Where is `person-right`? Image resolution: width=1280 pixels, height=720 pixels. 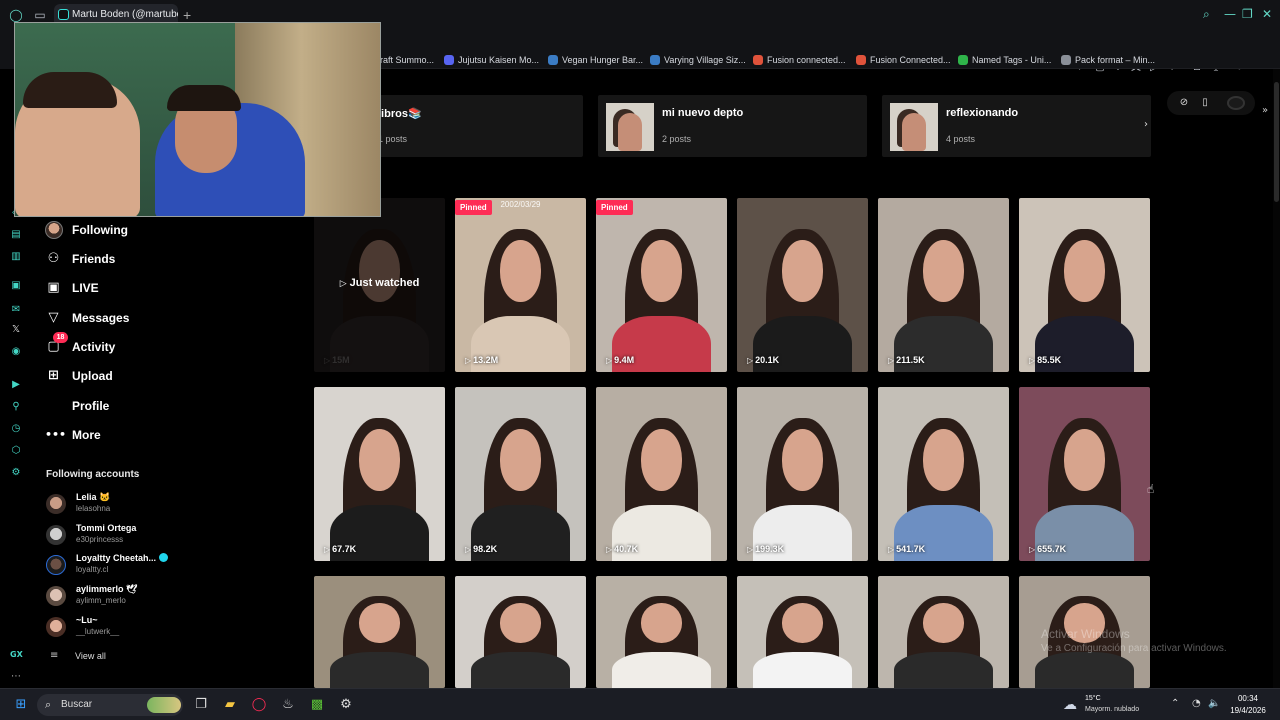
person-right is located at coordinates (230, 150).